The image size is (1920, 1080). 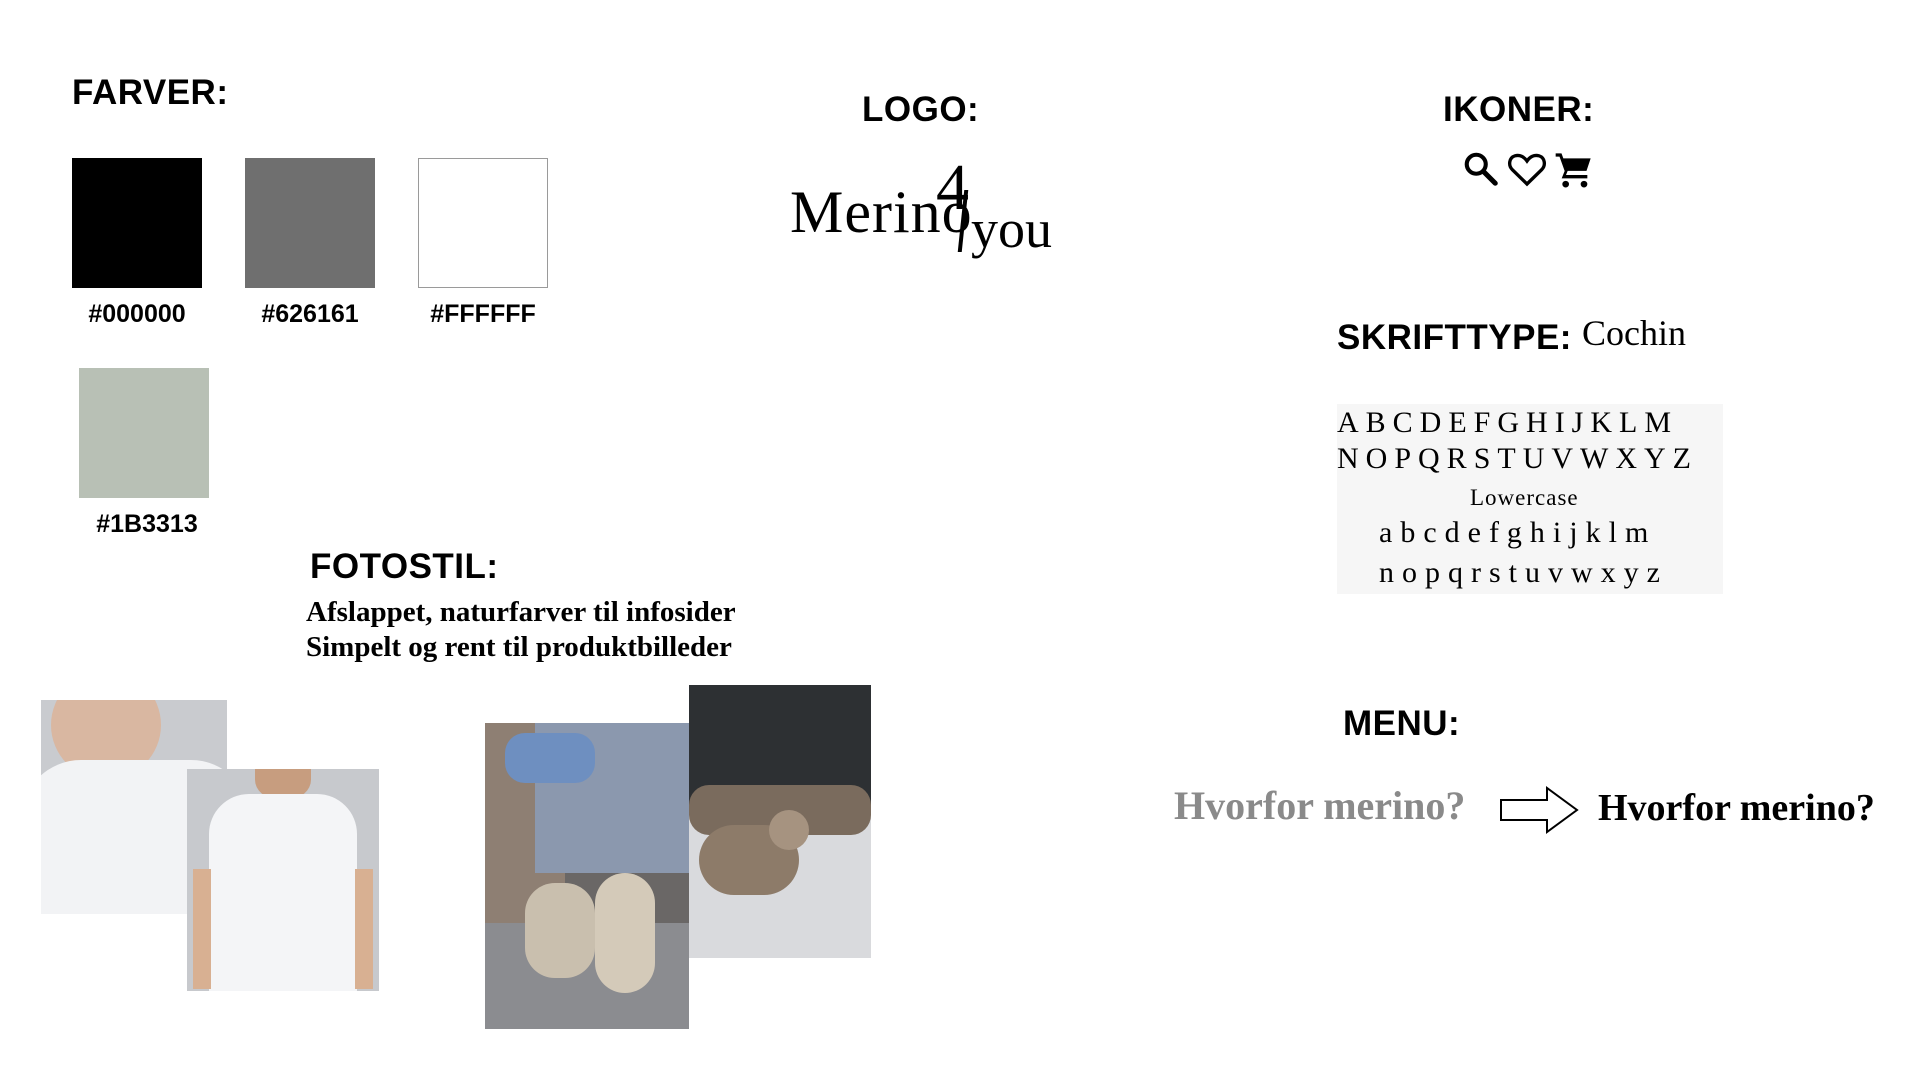 I want to click on logo-heading: LOGO:, so click(x=921, y=109).